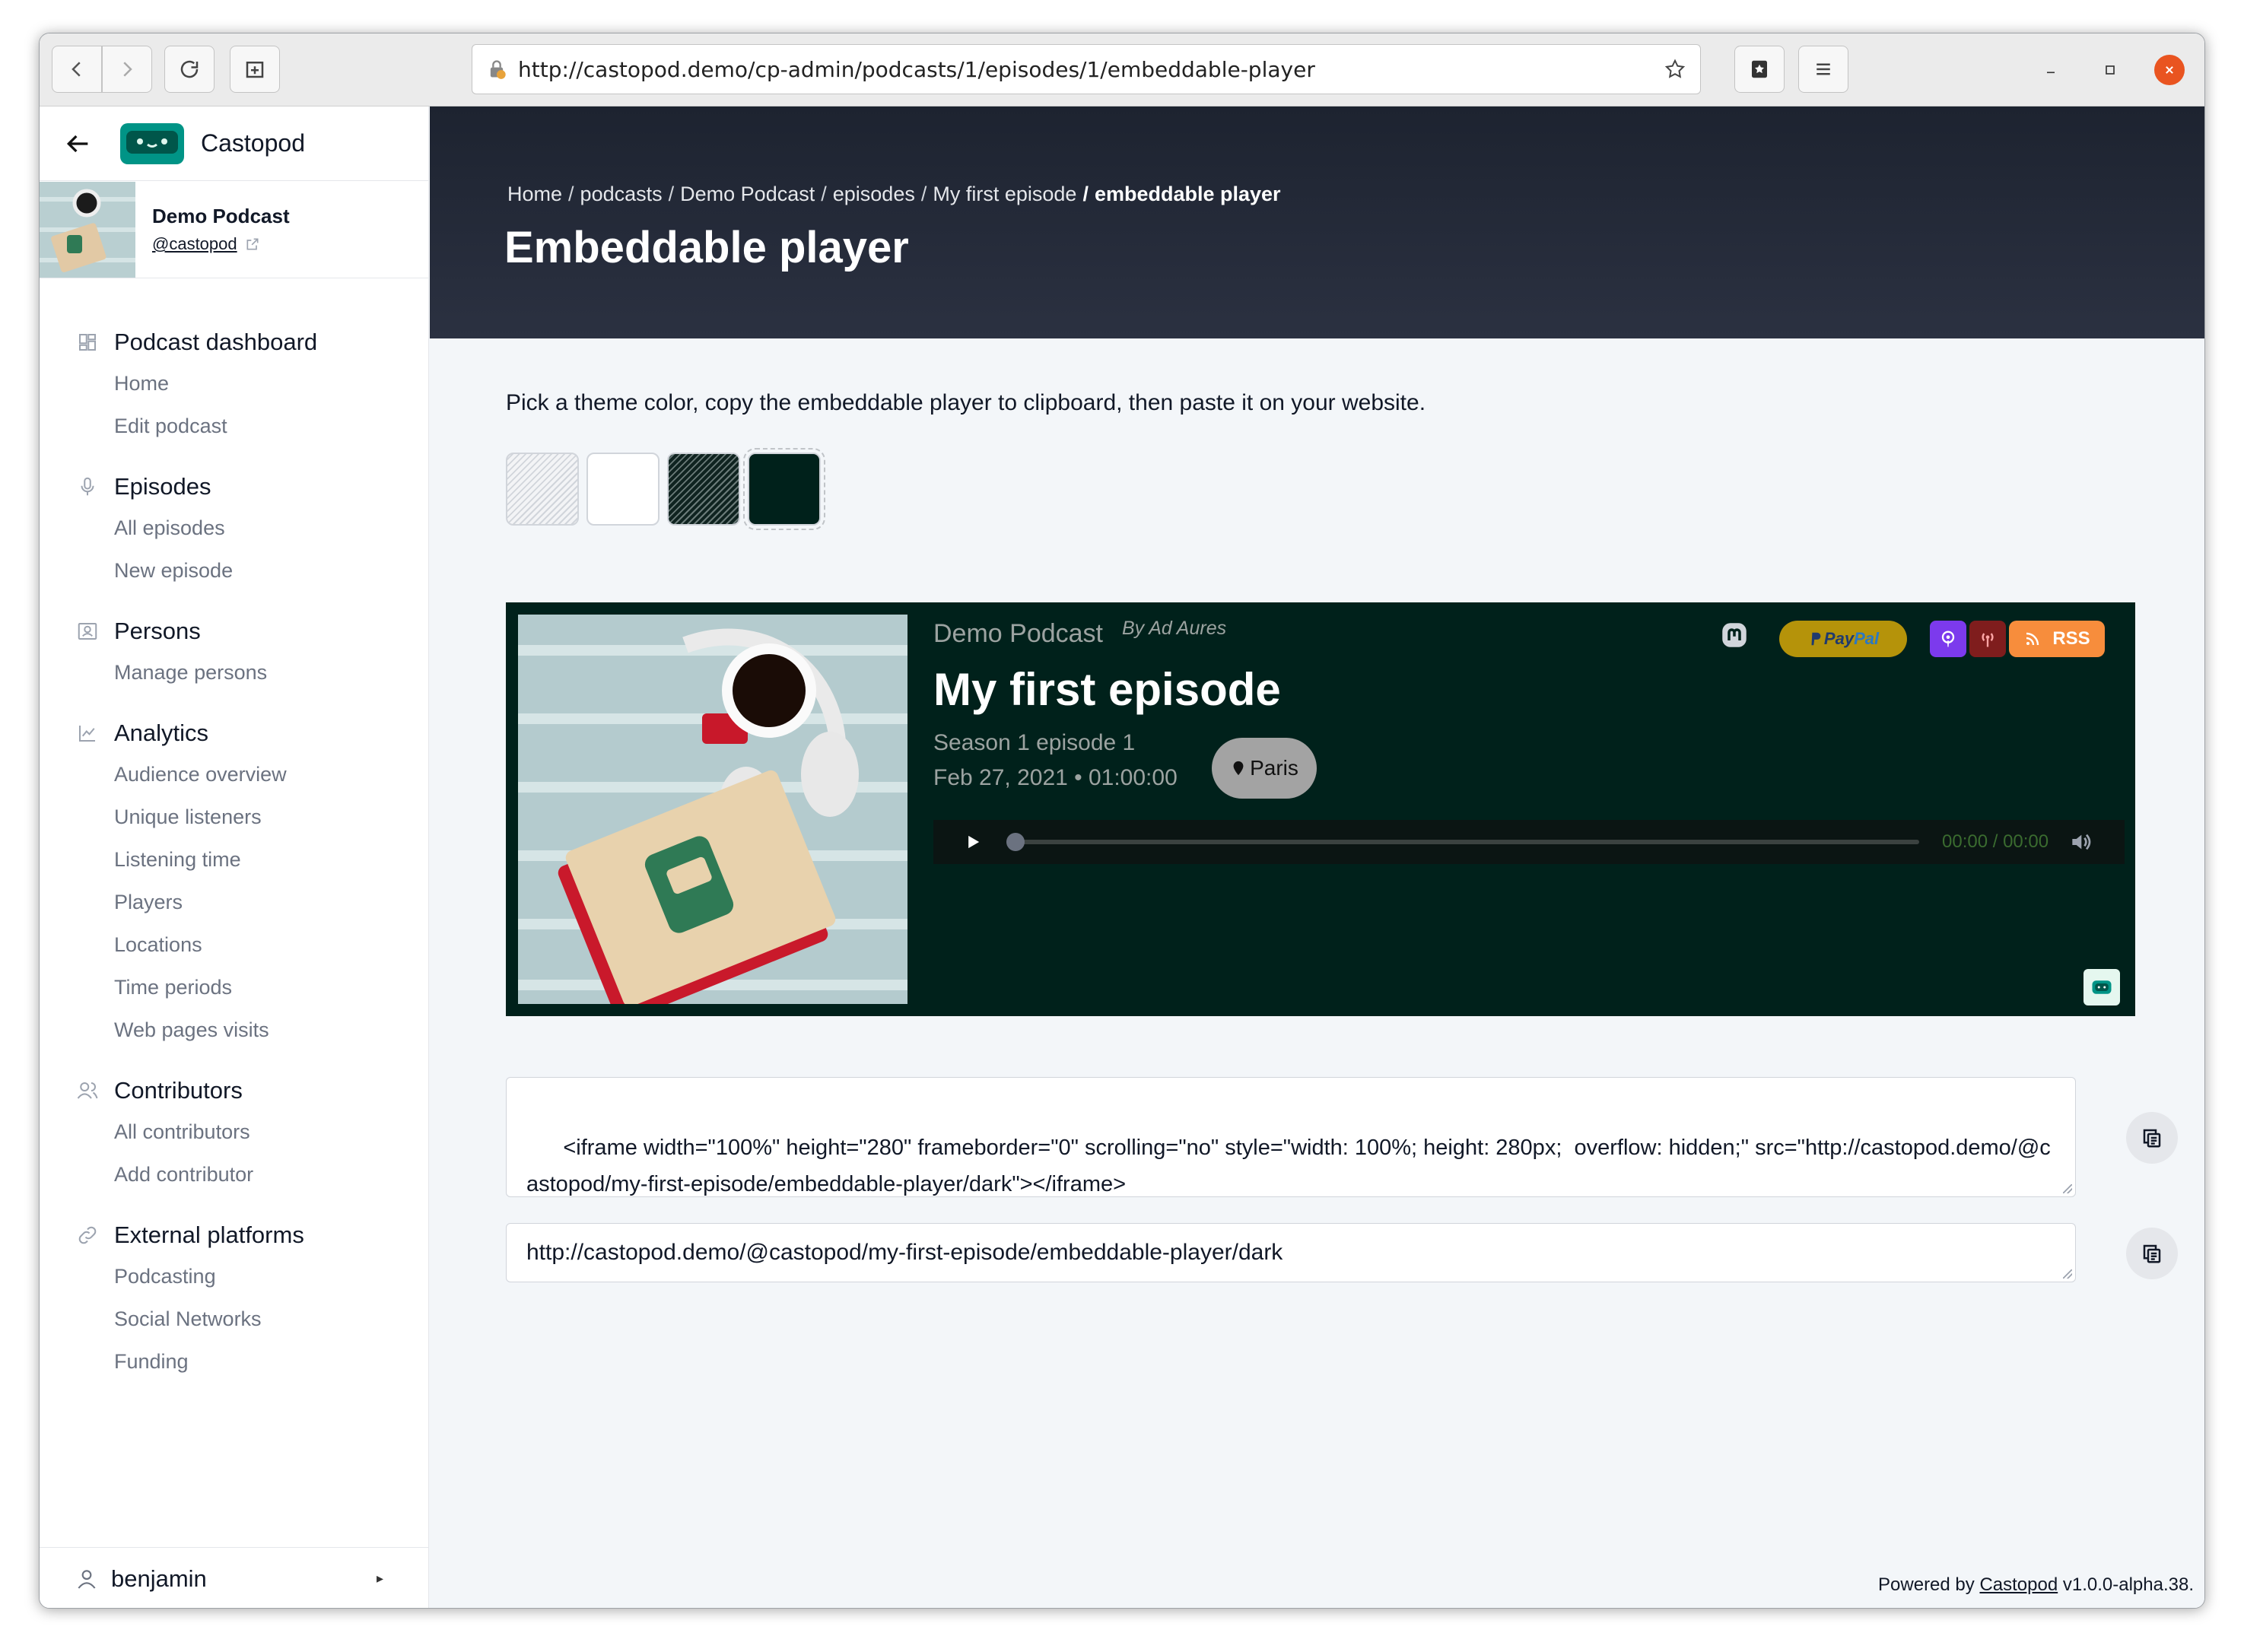 The width and height of the screenshot is (2244, 1652). Describe the element at coordinates (784, 489) in the screenshot. I see `theme-dark-swatch` at that location.